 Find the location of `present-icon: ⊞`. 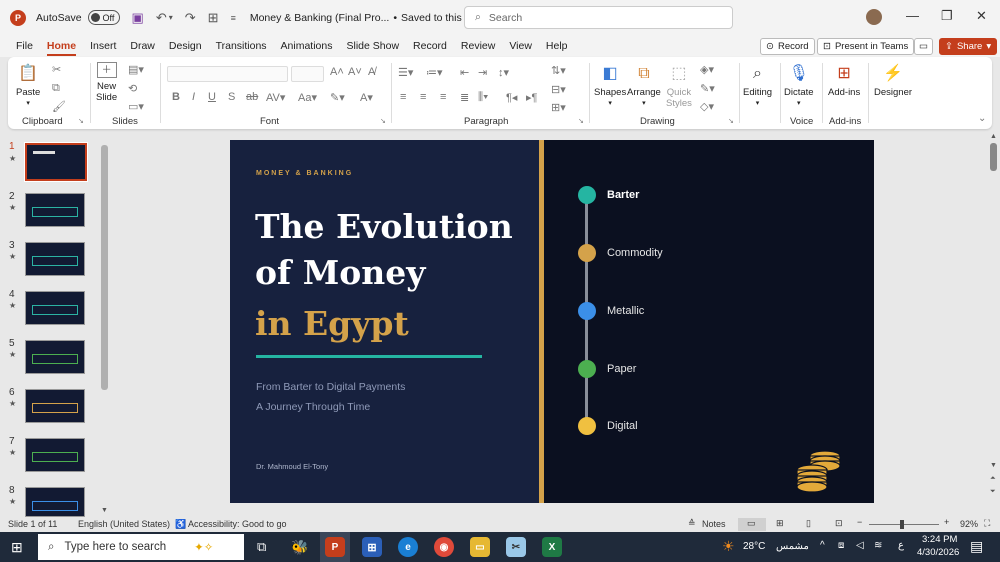

present-icon: ⊞ is located at coordinates (213, 18).